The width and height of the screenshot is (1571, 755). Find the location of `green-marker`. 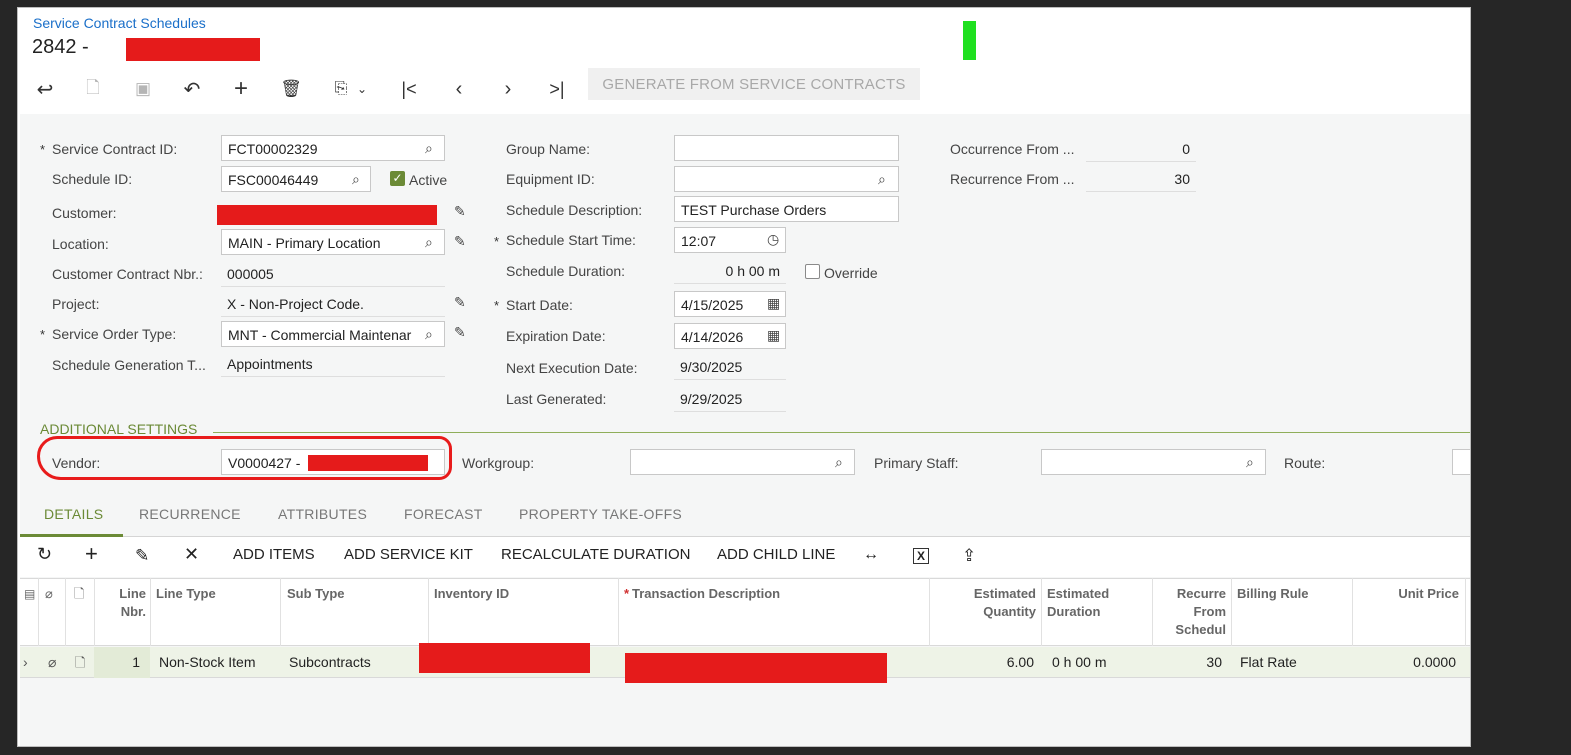

green-marker is located at coordinates (969, 40).